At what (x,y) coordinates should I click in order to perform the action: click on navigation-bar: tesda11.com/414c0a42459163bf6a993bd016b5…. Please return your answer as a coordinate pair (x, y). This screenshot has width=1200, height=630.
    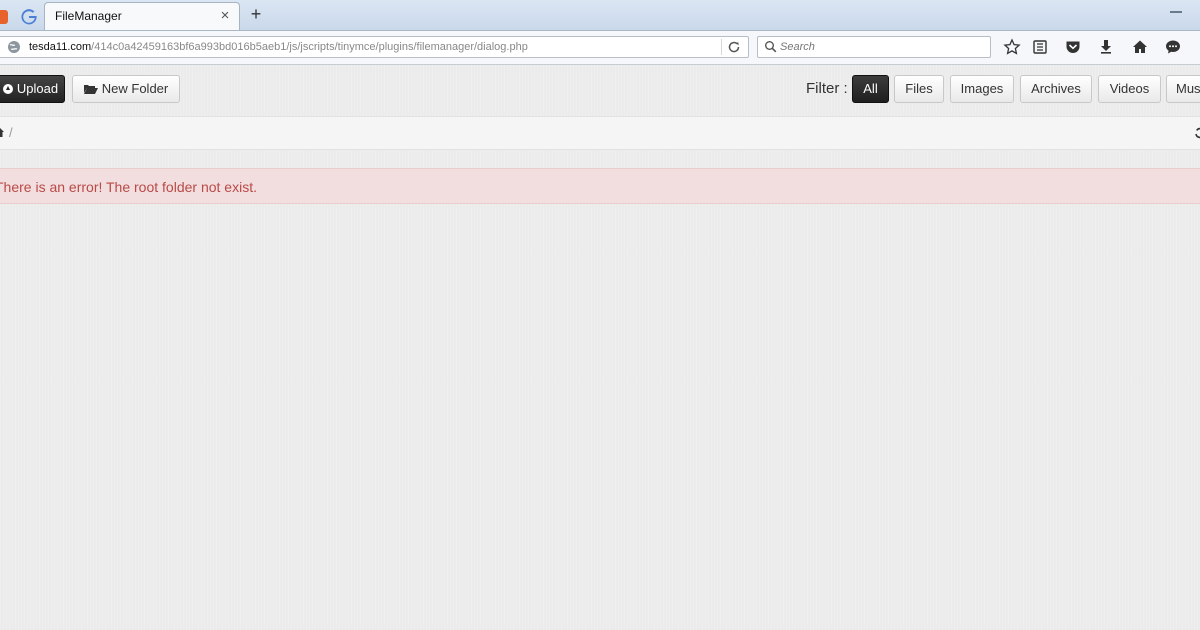
    Looking at the image, I should click on (600, 48).